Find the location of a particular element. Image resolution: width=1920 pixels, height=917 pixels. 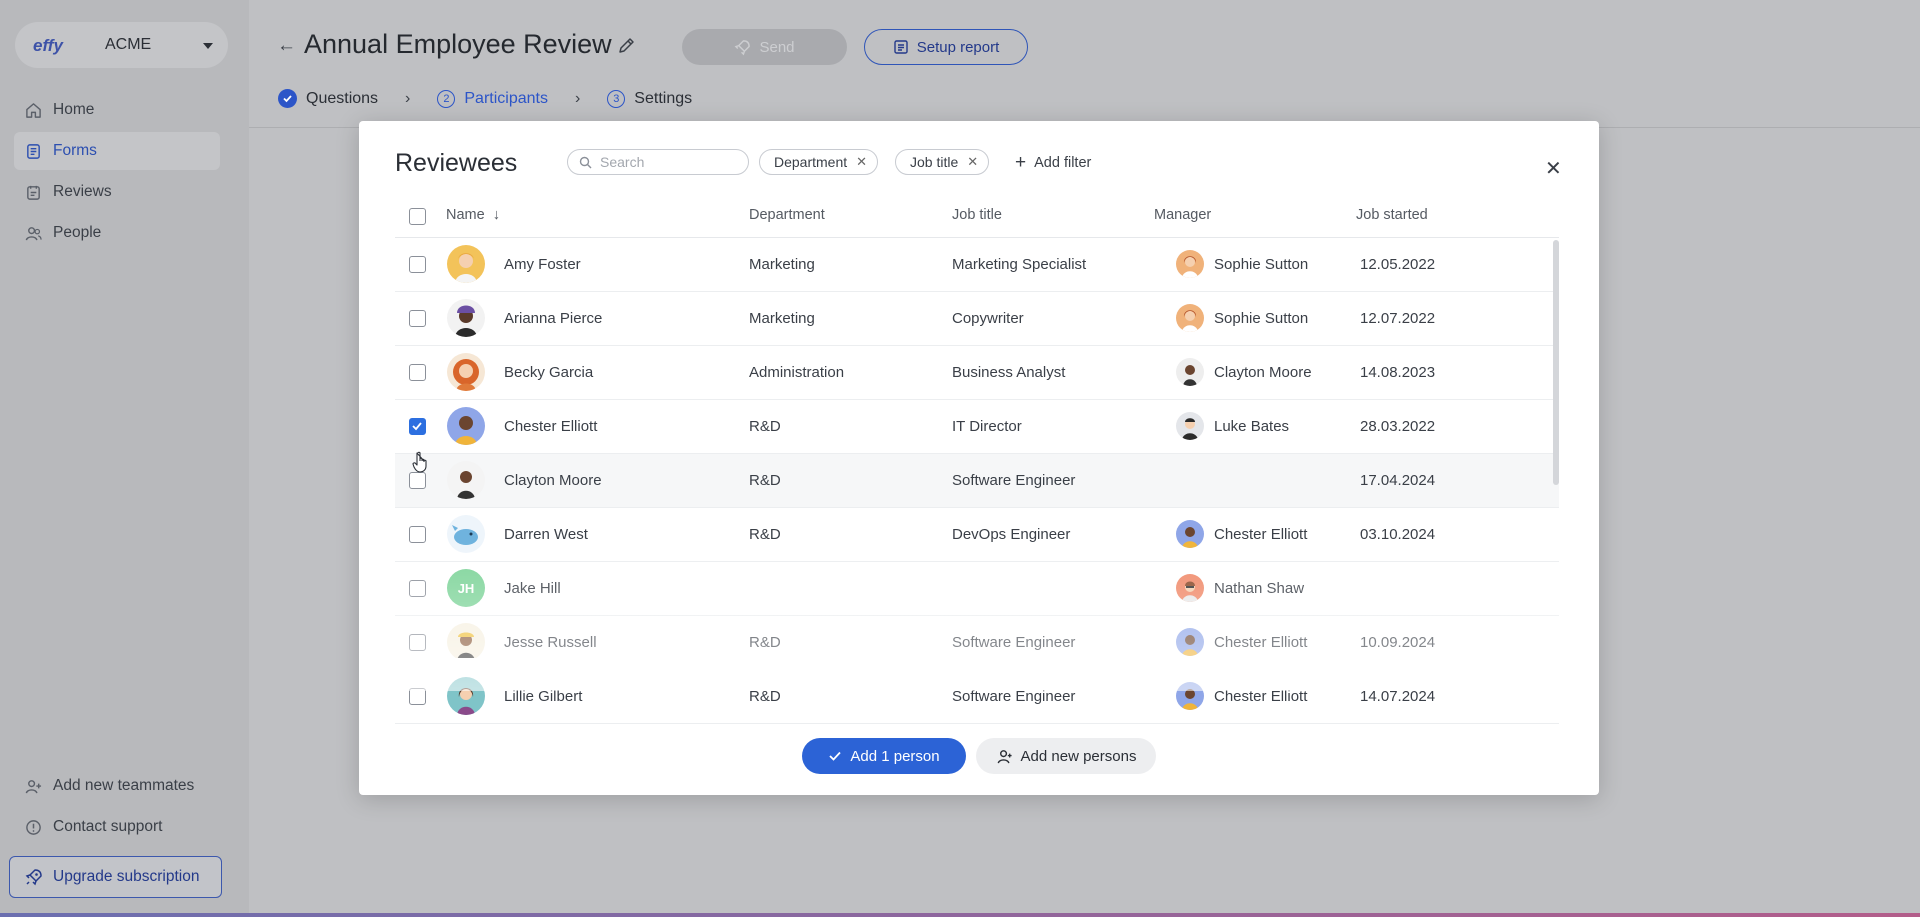

check-icon is located at coordinates (835, 756).